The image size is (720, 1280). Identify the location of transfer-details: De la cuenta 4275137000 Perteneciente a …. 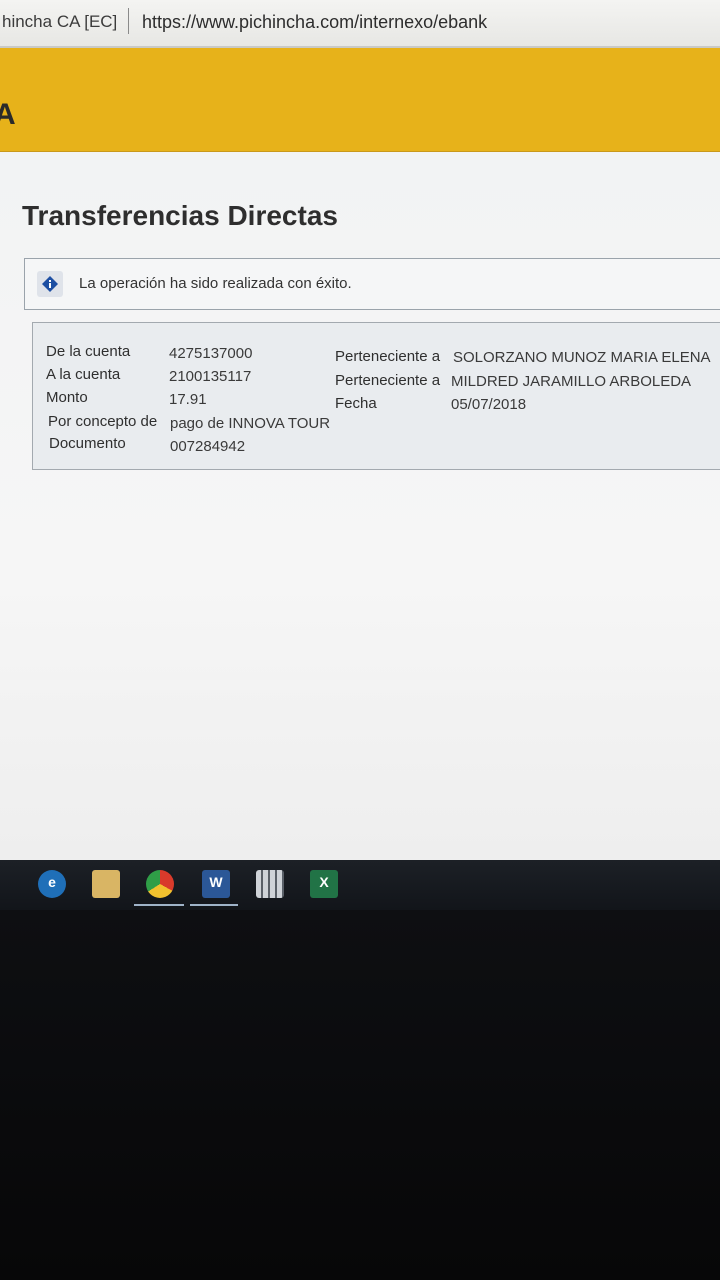
(376, 396).